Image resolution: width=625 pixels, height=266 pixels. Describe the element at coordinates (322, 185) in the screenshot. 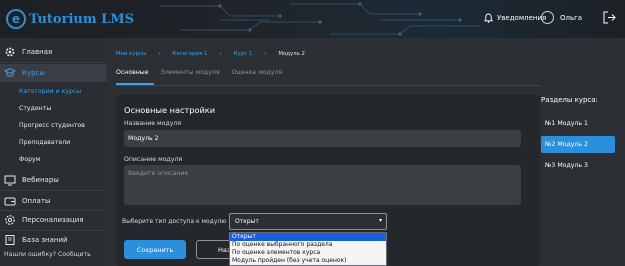

I see `module-description-textarea: Введите описание` at that location.